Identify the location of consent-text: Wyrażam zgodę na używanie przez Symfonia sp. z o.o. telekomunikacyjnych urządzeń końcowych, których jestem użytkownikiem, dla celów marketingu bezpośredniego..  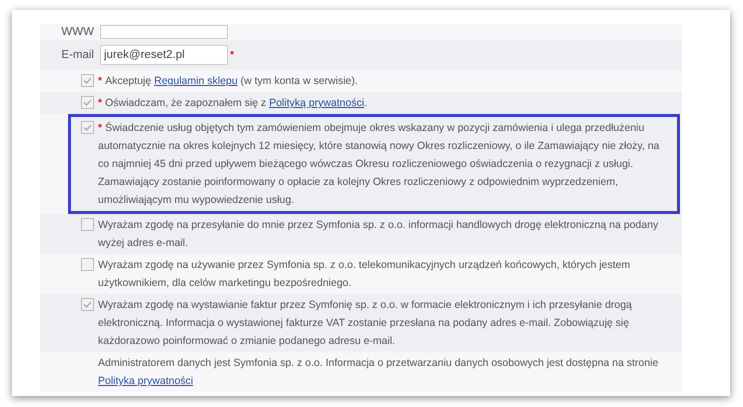
(365, 274).